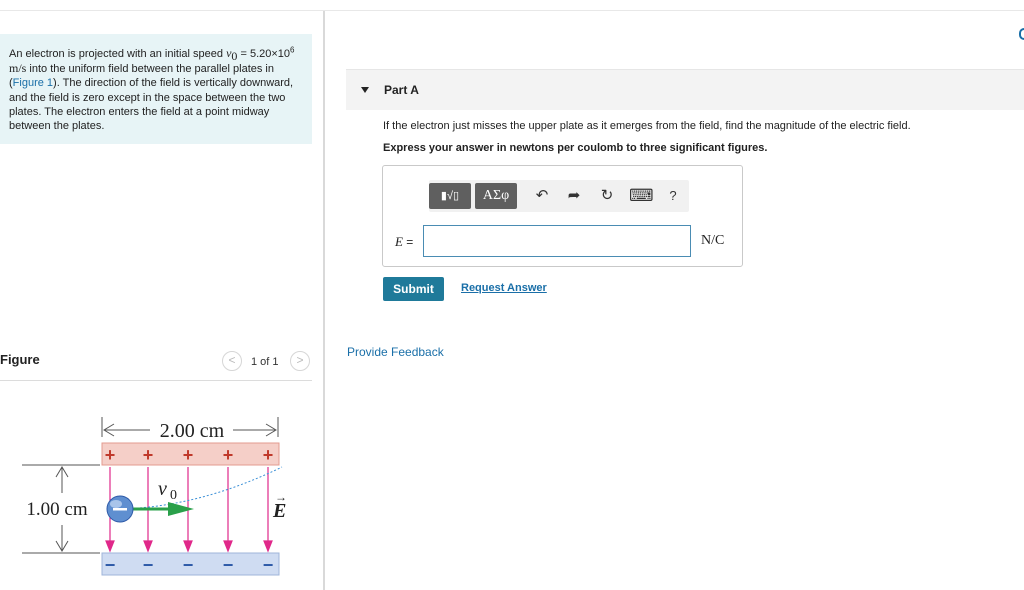 The width and height of the screenshot is (1024, 590). What do you see at coordinates (557, 241) in the screenshot?
I see `answer-input` at bounding box center [557, 241].